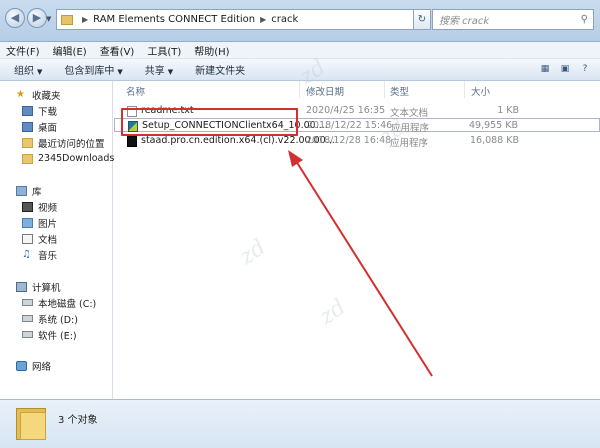  I want to click on arrow-head, so click(295, 158).